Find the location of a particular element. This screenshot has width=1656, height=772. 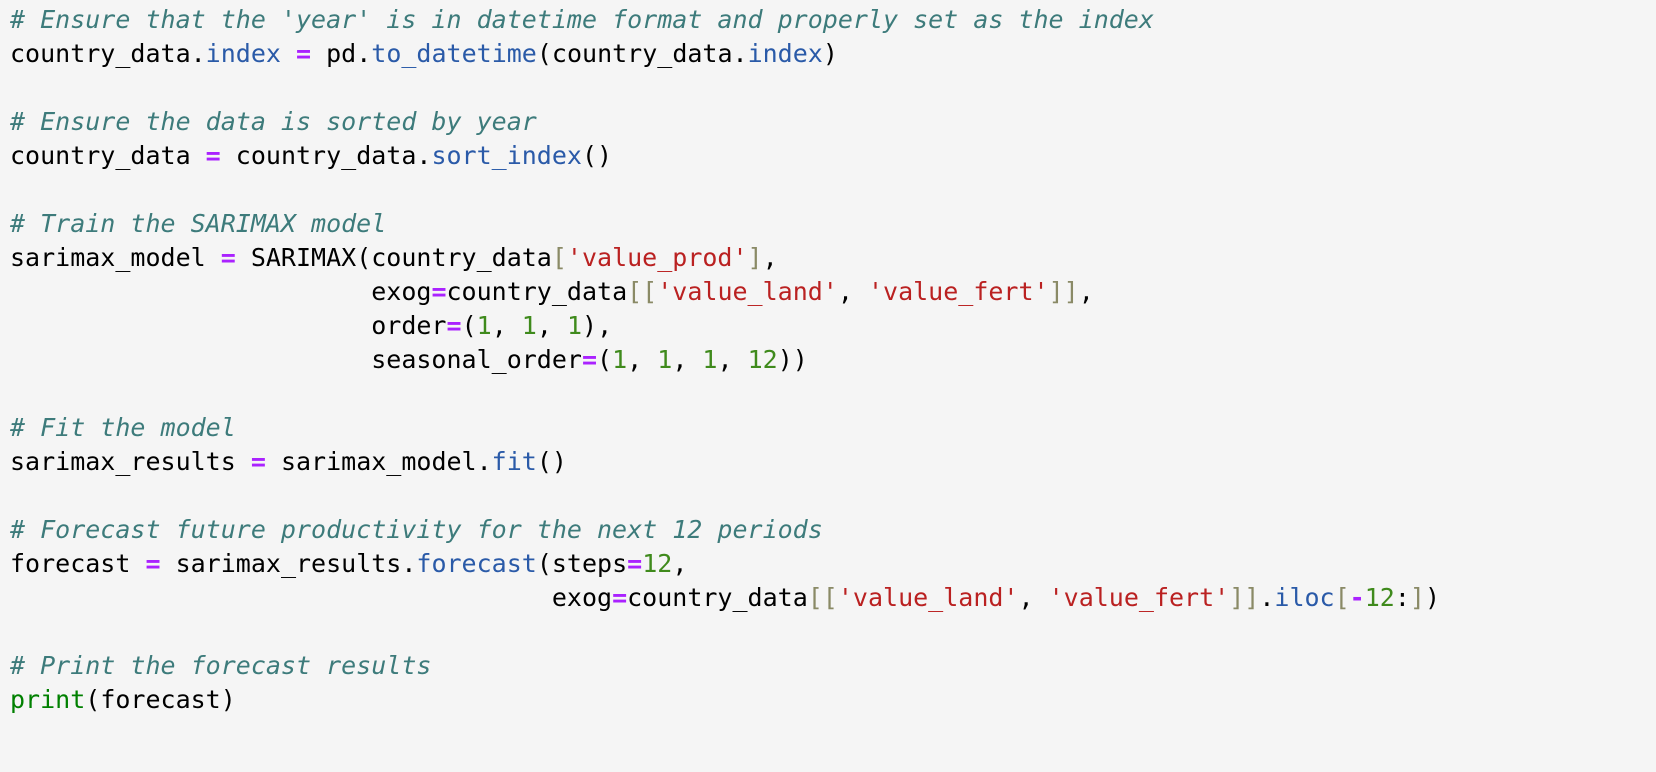

code-token-plain: pd. is located at coordinates (341, 53).